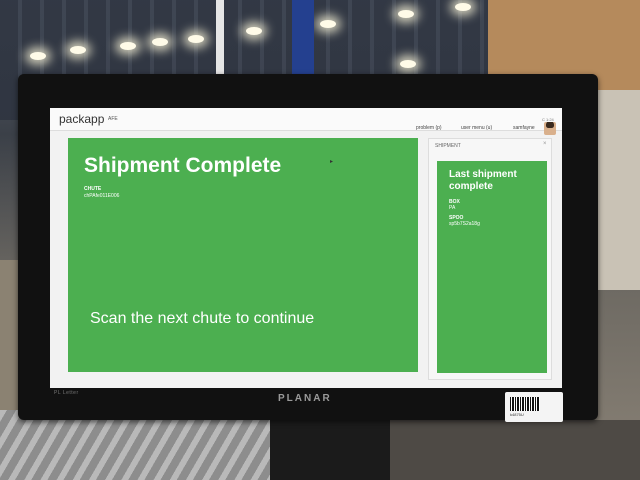 The width and height of the screenshot is (640, 480). What do you see at coordinates (452, 208) in the screenshot?
I see `box-value: PA` at bounding box center [452, 208].